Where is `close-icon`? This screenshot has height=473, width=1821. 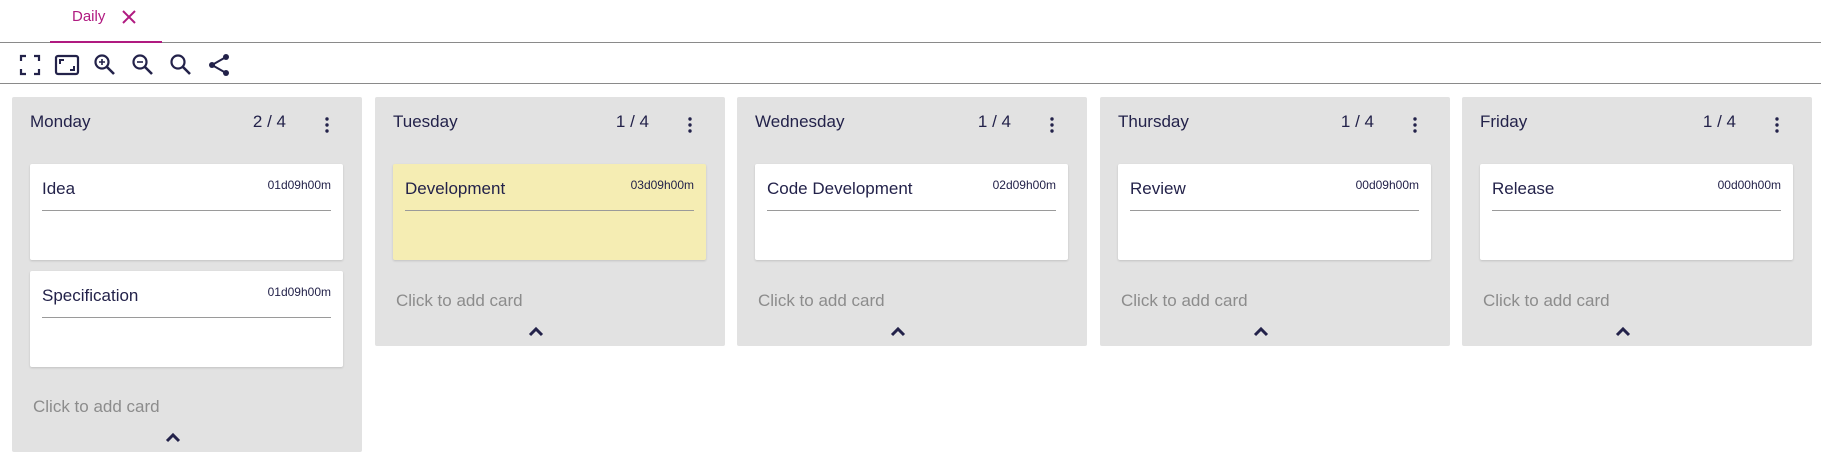
close-icon is located at coordinates (129, 17).